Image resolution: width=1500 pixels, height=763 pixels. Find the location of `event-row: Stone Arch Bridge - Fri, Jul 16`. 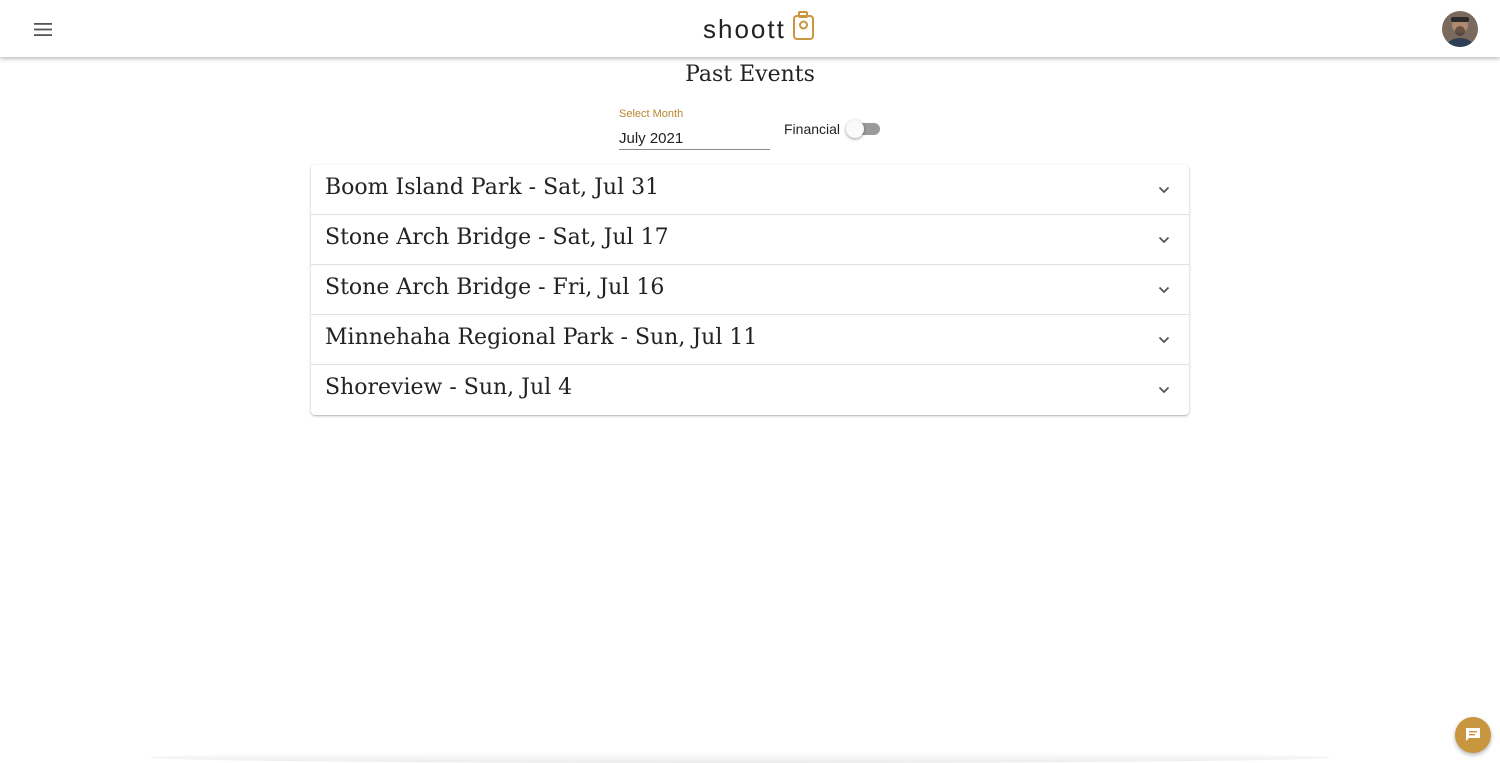

event-row: Stone Arch Bridge - Fri, Jul 16 is located at coordinates (750, 290).